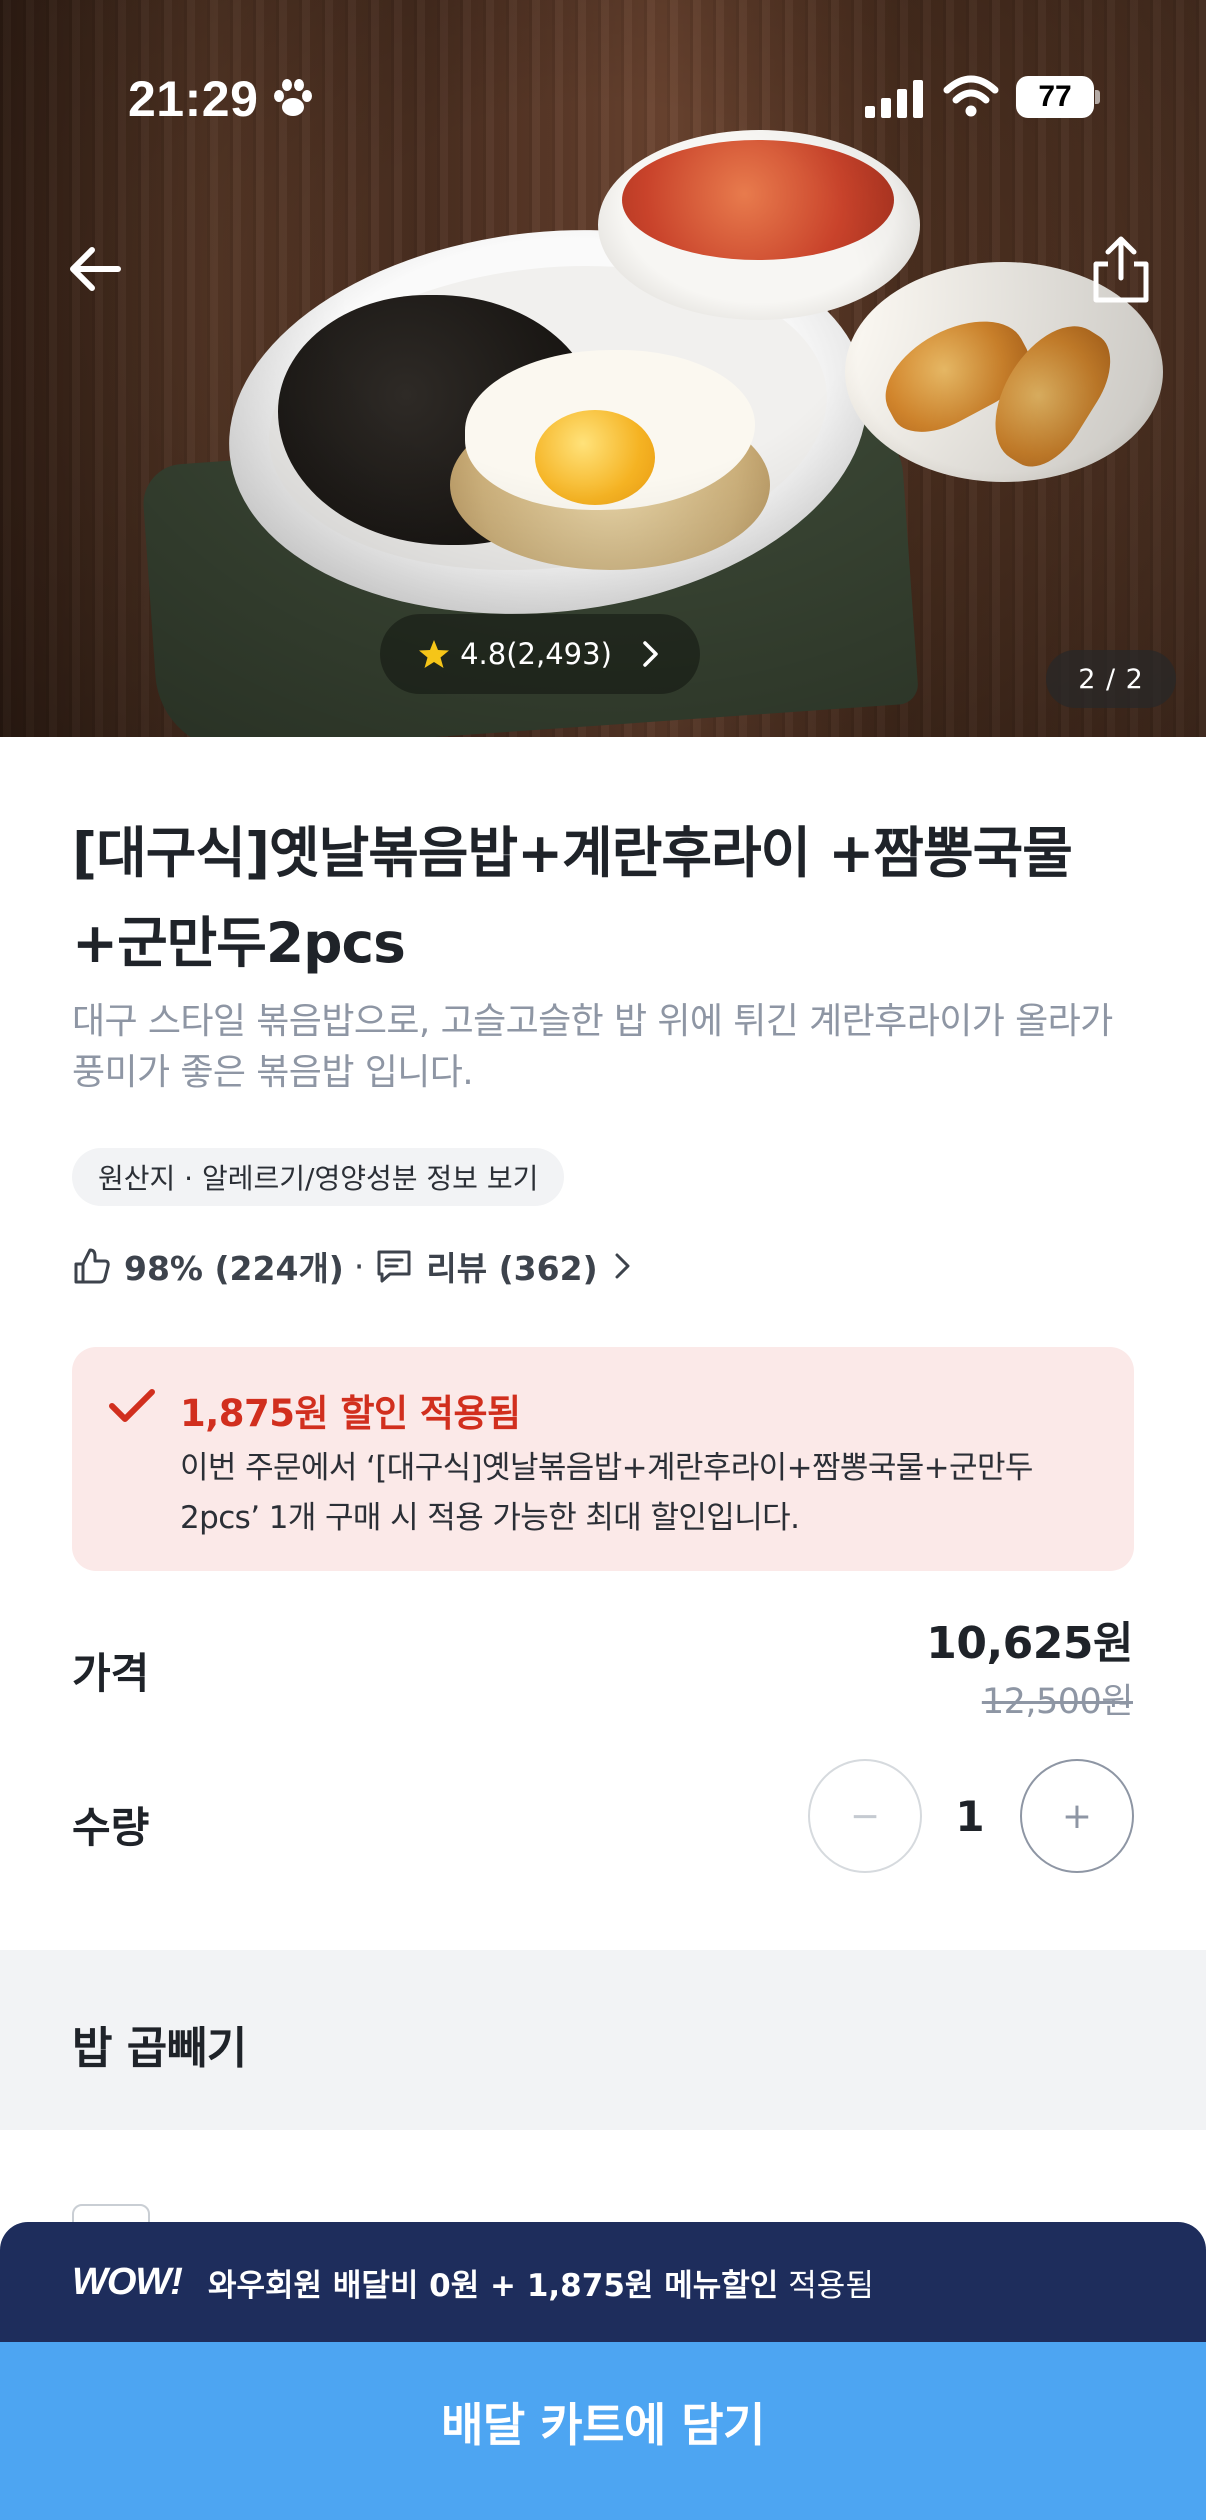 The width and height of the screenshot is (1206, 2520). I want to click on comment-icon, so click(394, 1266).